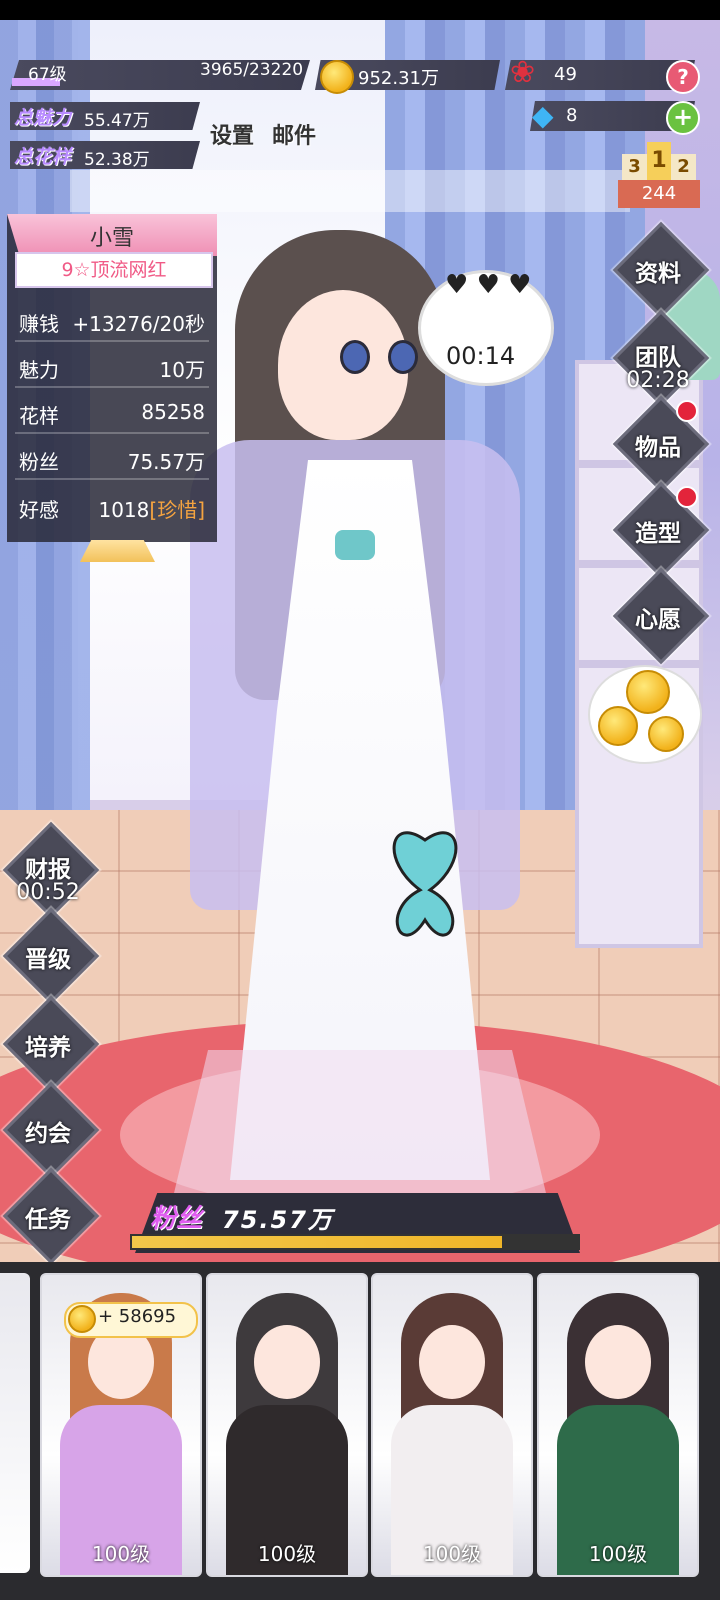 The width and height of the screenshot is (720, 1600). What do you see at coordinates (117, 160) in the screenshot?
I see `style-value: 52.38万` at bounding box center [117, 160].